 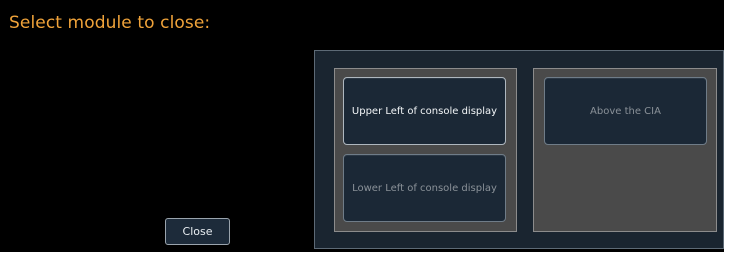 I want to click on above-cia-module-button: Above the CIA, so click(x=625, y=111).